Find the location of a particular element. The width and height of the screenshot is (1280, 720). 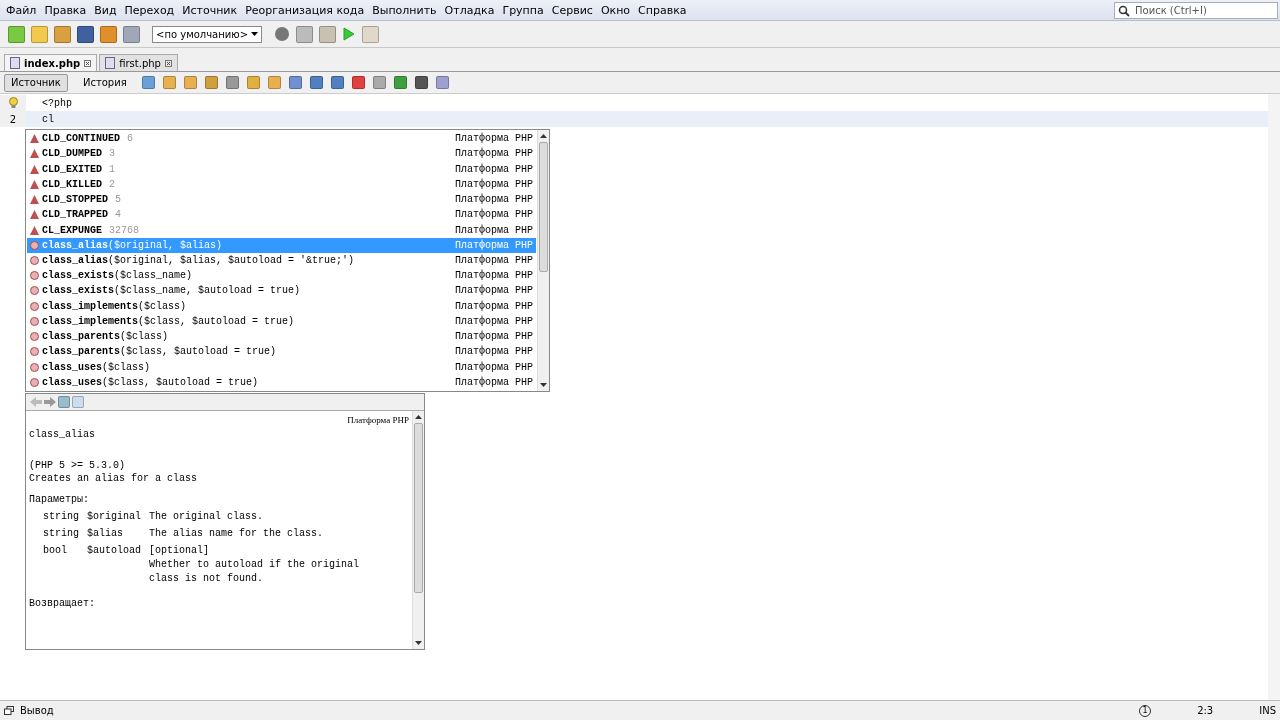

view-tab: История is located at coordinates (104, 82).